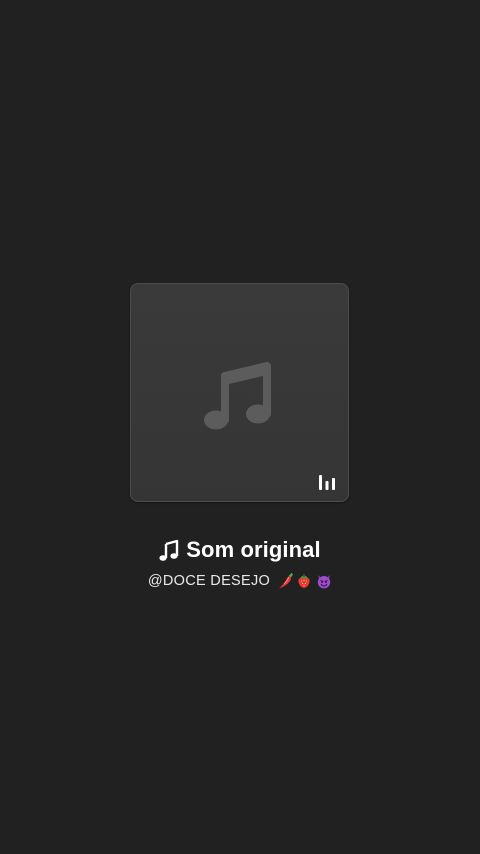 The height and width of the screenshot is (854, 480). I want to click on smiling-devil-icon, so click(324, 582).